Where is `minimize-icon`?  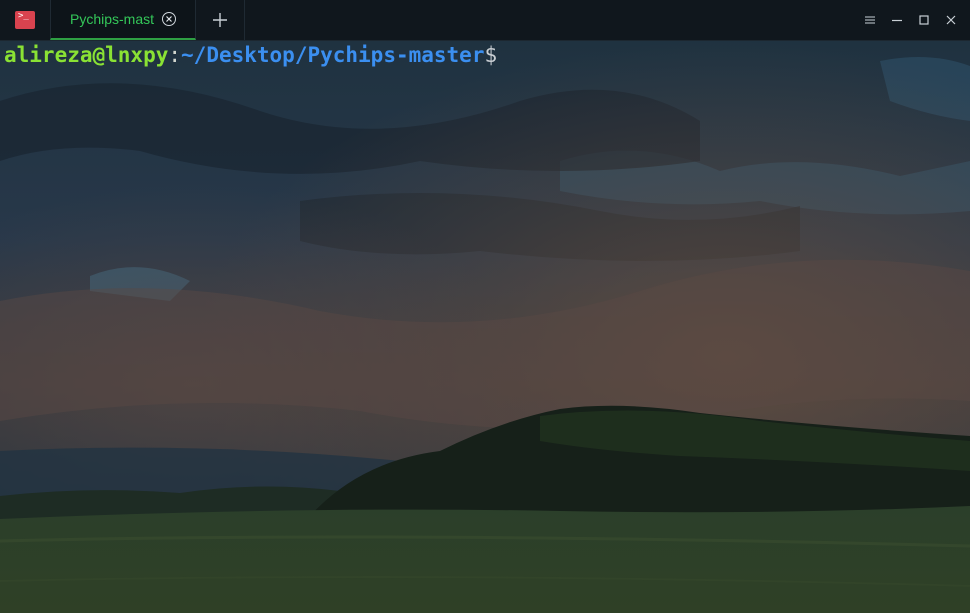
minimize-icon is located at coordinates (896, 20).